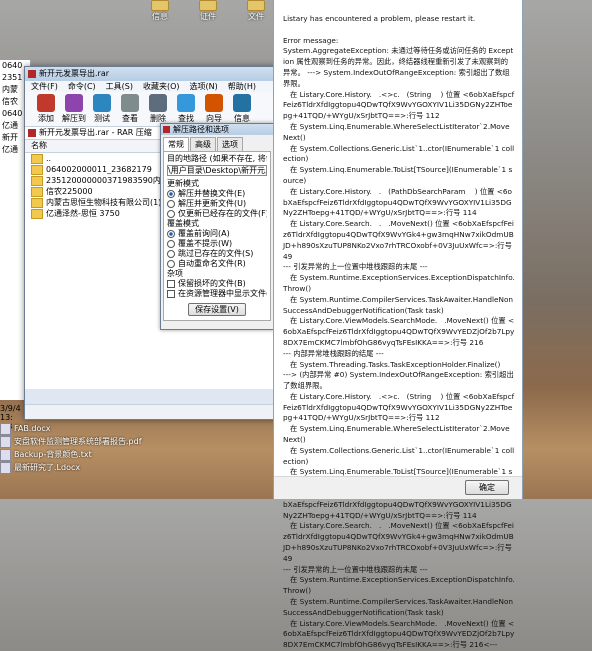 This screenshot has width=592, height=651. Describe the element at coordinates (222, 213) in the screenshot. I see `radio-label: 仅更新已经存在的文件(F)` at that location.